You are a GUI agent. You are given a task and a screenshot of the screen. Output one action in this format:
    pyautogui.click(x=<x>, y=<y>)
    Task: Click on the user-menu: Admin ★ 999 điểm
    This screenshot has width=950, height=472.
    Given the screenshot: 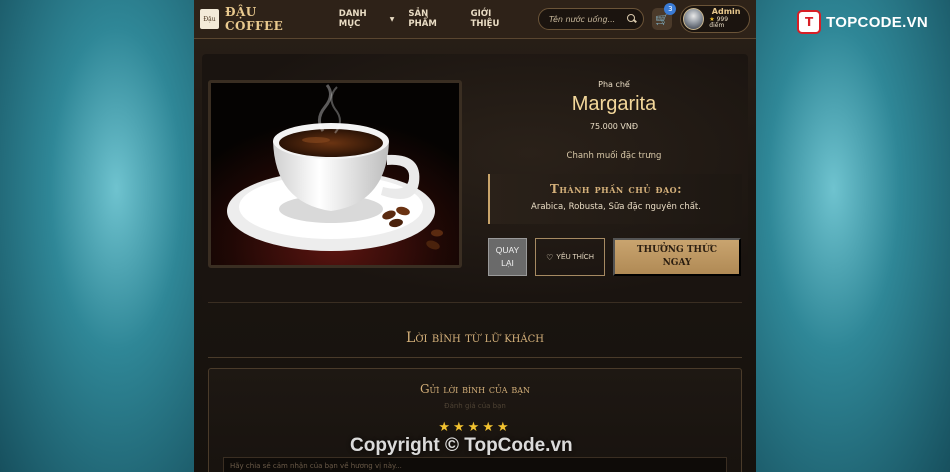 What is the action you would take?
    pyautogui.click(x=715, y=19)
    